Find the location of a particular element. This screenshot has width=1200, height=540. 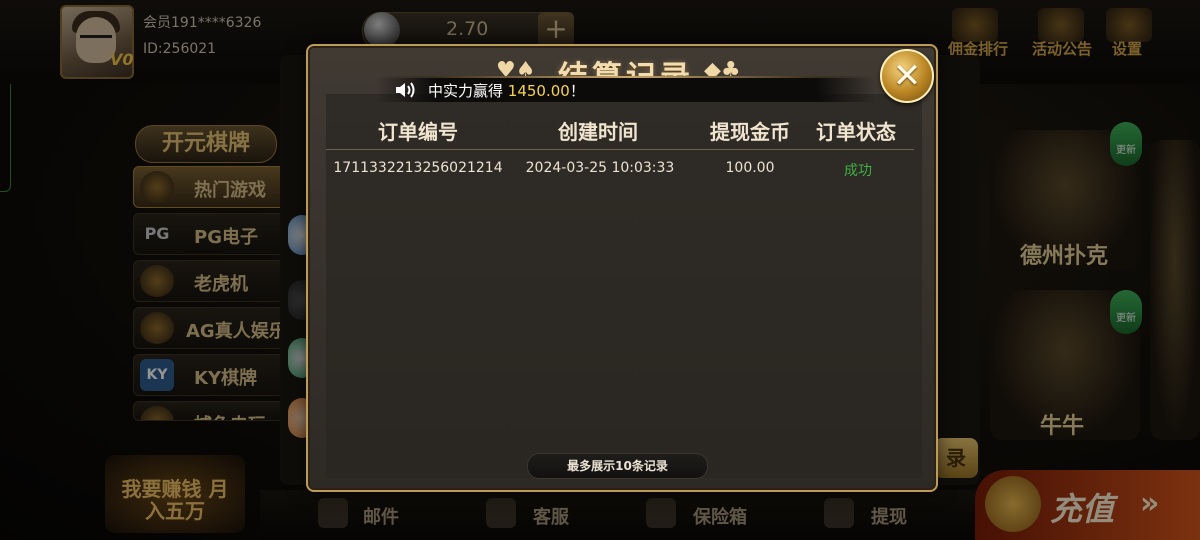

close-icon: ✕ is located at coordinates (907, 76).